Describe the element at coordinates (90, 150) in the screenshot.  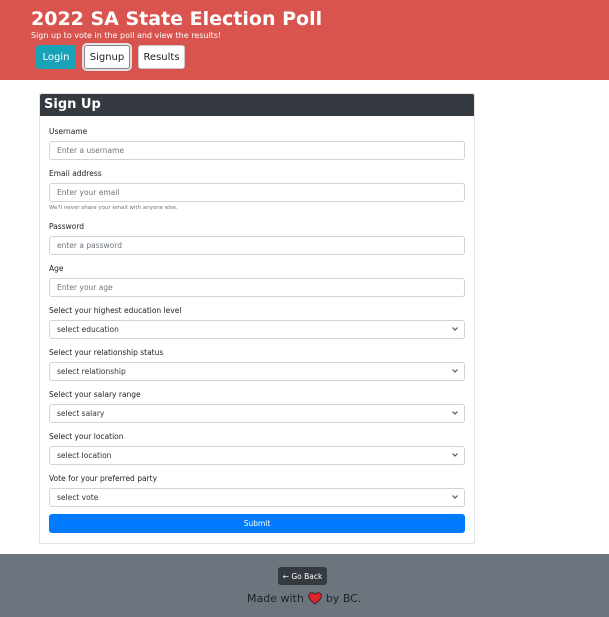
I see `username-placeholder: Enter a username` at that location.